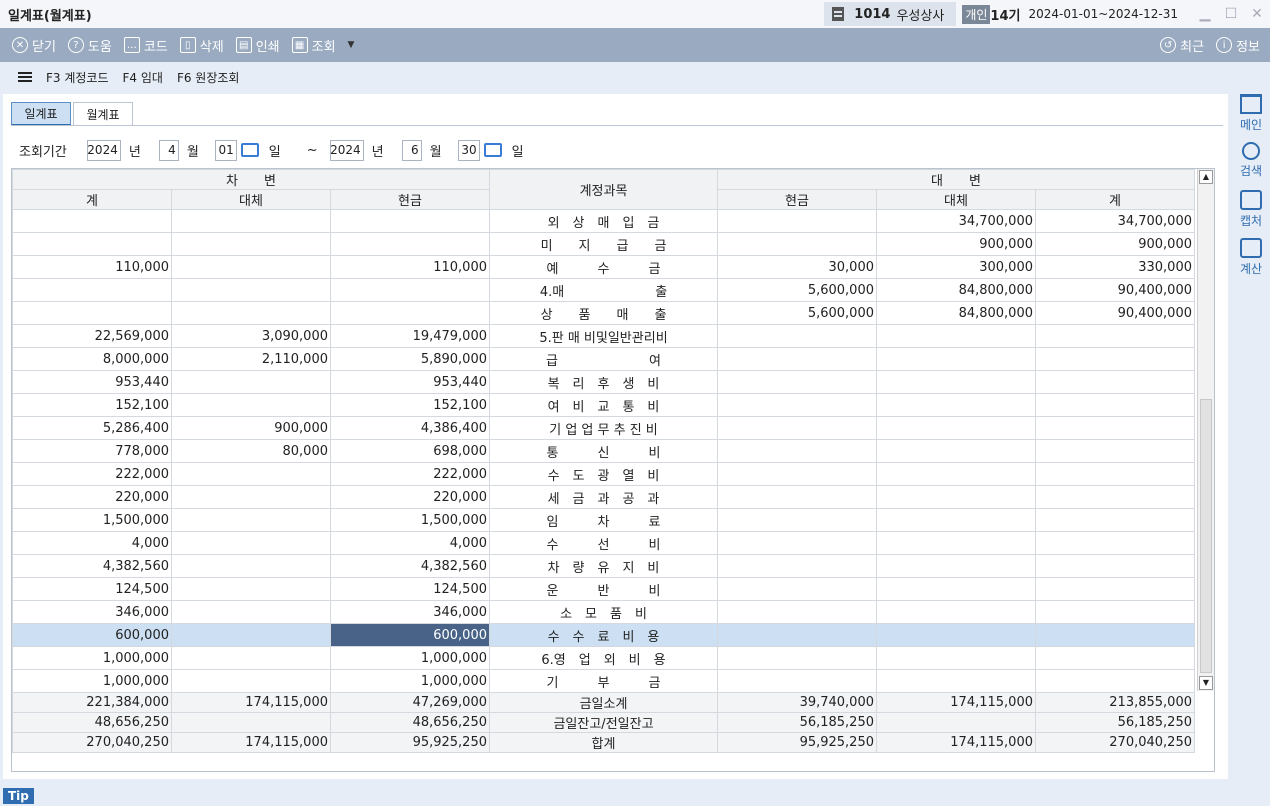  What do you see at coordinates (1206, 177) in the screenshot?
I see `scroll-up-icon: ▲` at bounding box center [1206, 177].